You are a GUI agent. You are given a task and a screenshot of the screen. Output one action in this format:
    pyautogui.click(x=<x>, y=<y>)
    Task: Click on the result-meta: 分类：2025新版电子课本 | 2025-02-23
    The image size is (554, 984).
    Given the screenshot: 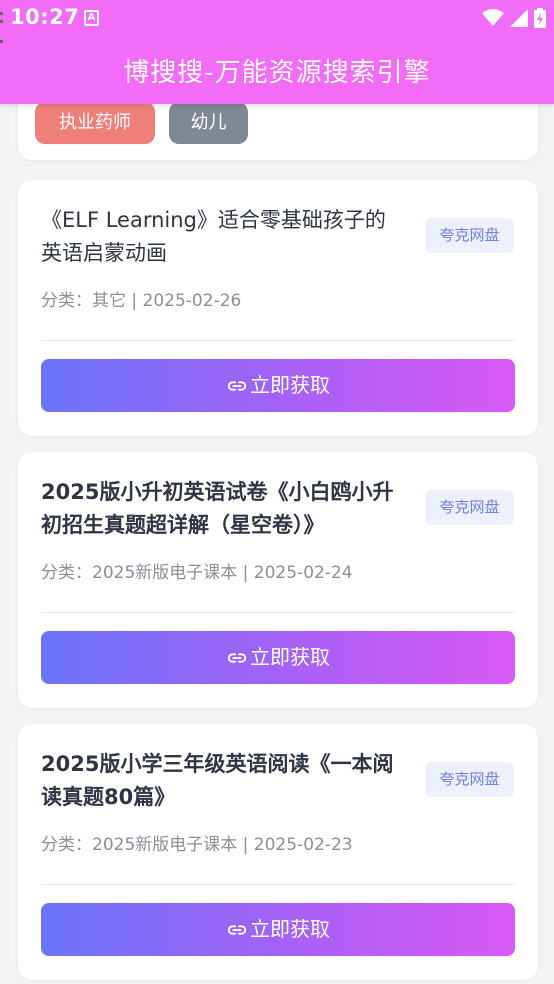 What is the action you would take?
    pyautogui.click(x=197, y=845)
    